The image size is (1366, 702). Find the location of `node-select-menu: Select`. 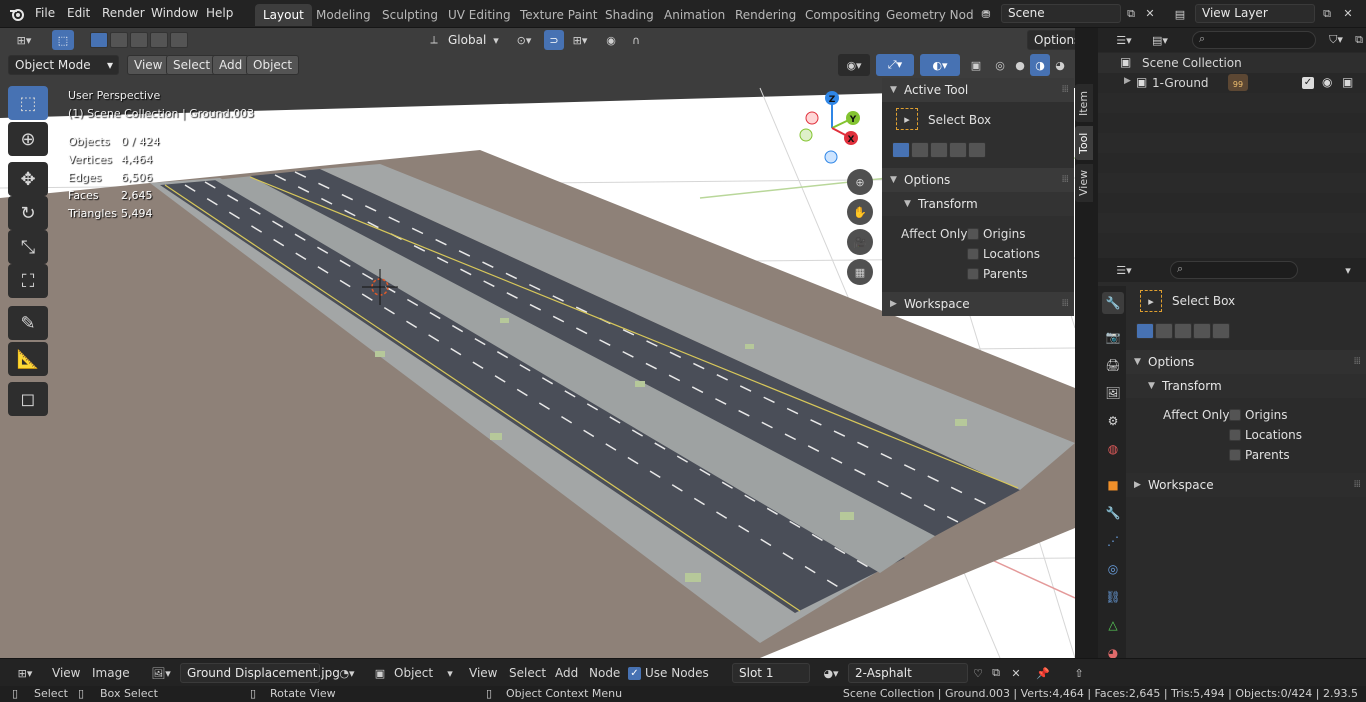

node-select-menu: Select is located at coordinates (527, 673).